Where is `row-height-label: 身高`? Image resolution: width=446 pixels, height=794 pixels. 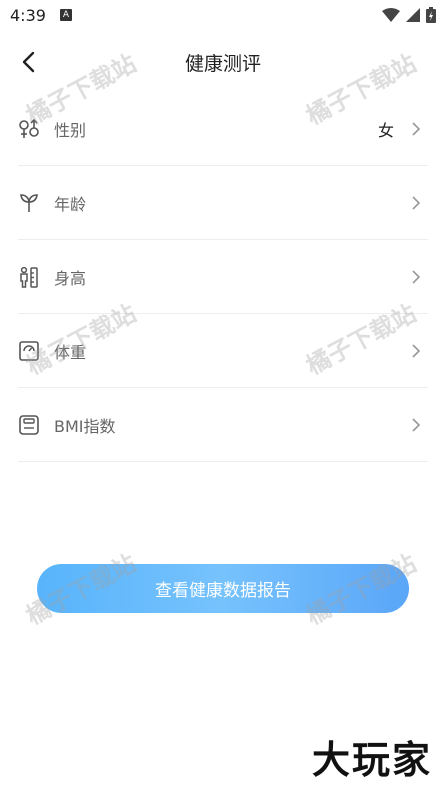
row-height-label: 身高 is located at coordinates (70, 278).